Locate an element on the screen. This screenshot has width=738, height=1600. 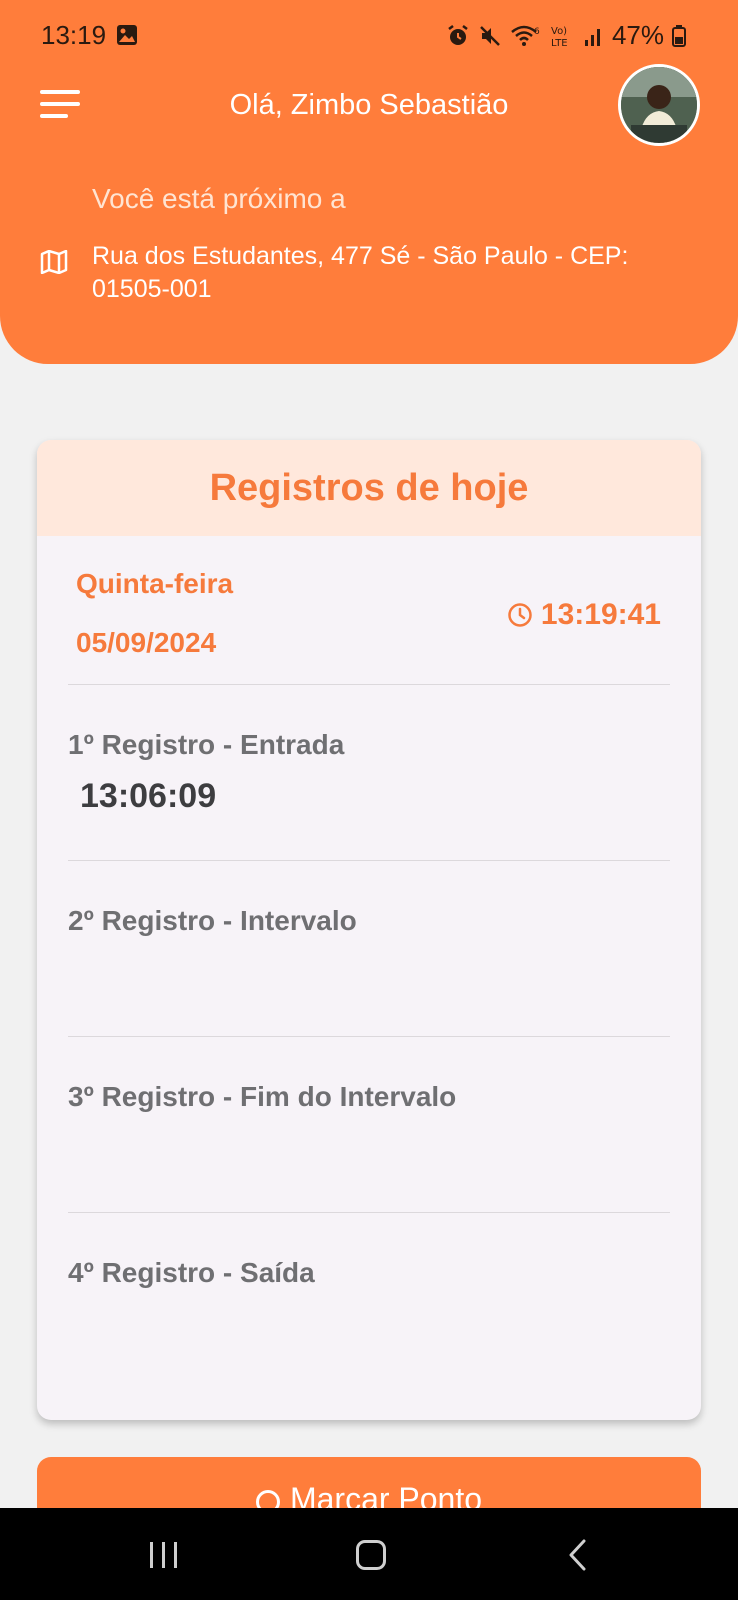
clock-text: 13:19:41 is located at coordinates (600, 614).